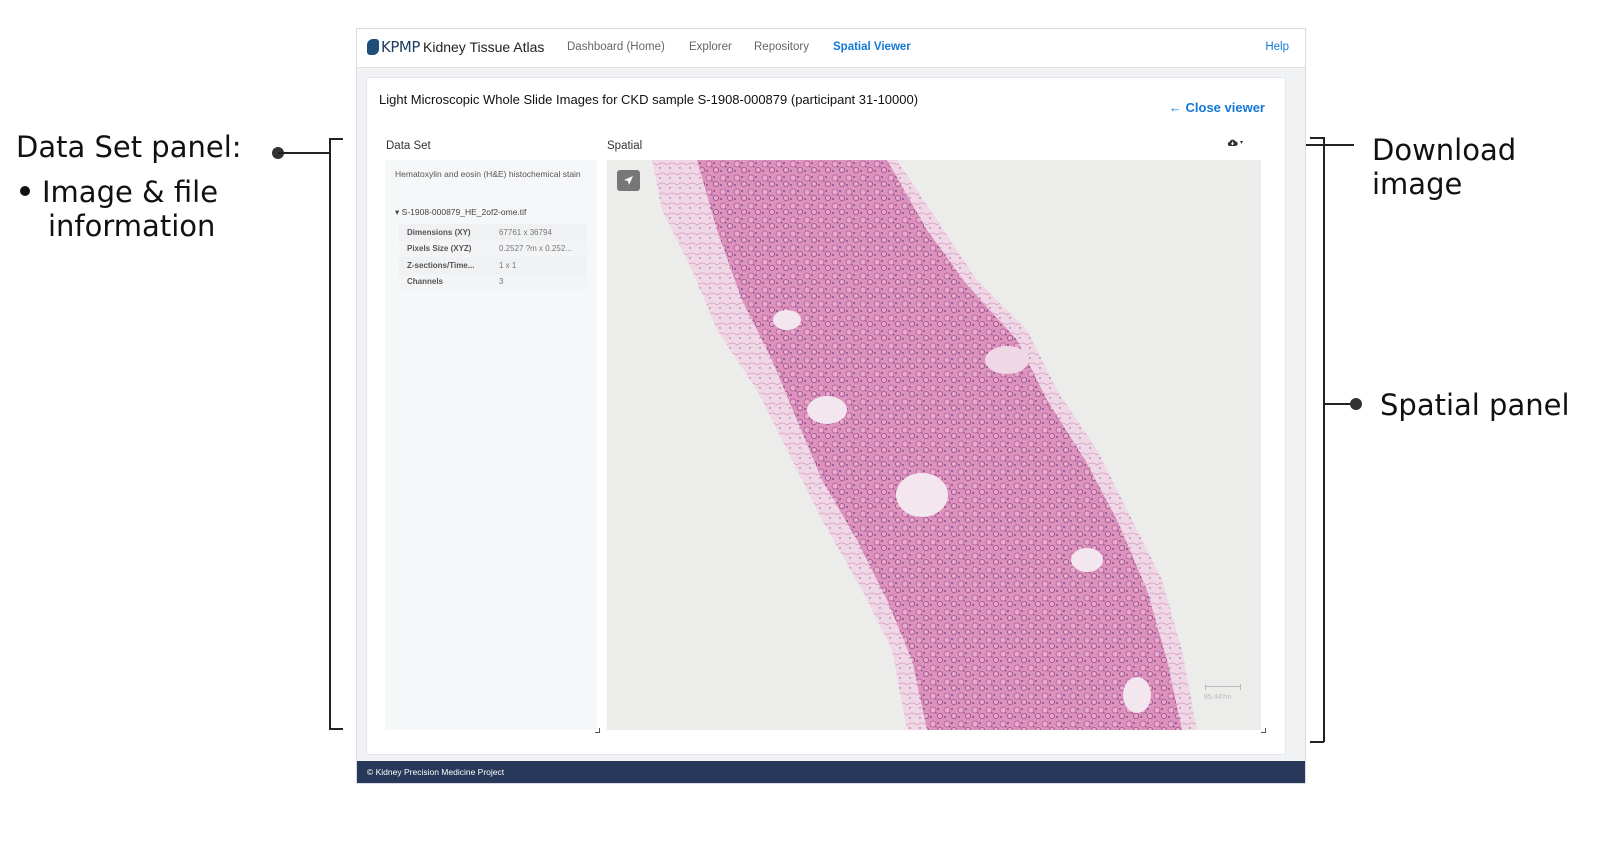 The height and width of the screenshot is (852, 1600). Describe the element at coordinates (710, 47) in the screenshot. I see `nav-explorer: Explorer` at that location.